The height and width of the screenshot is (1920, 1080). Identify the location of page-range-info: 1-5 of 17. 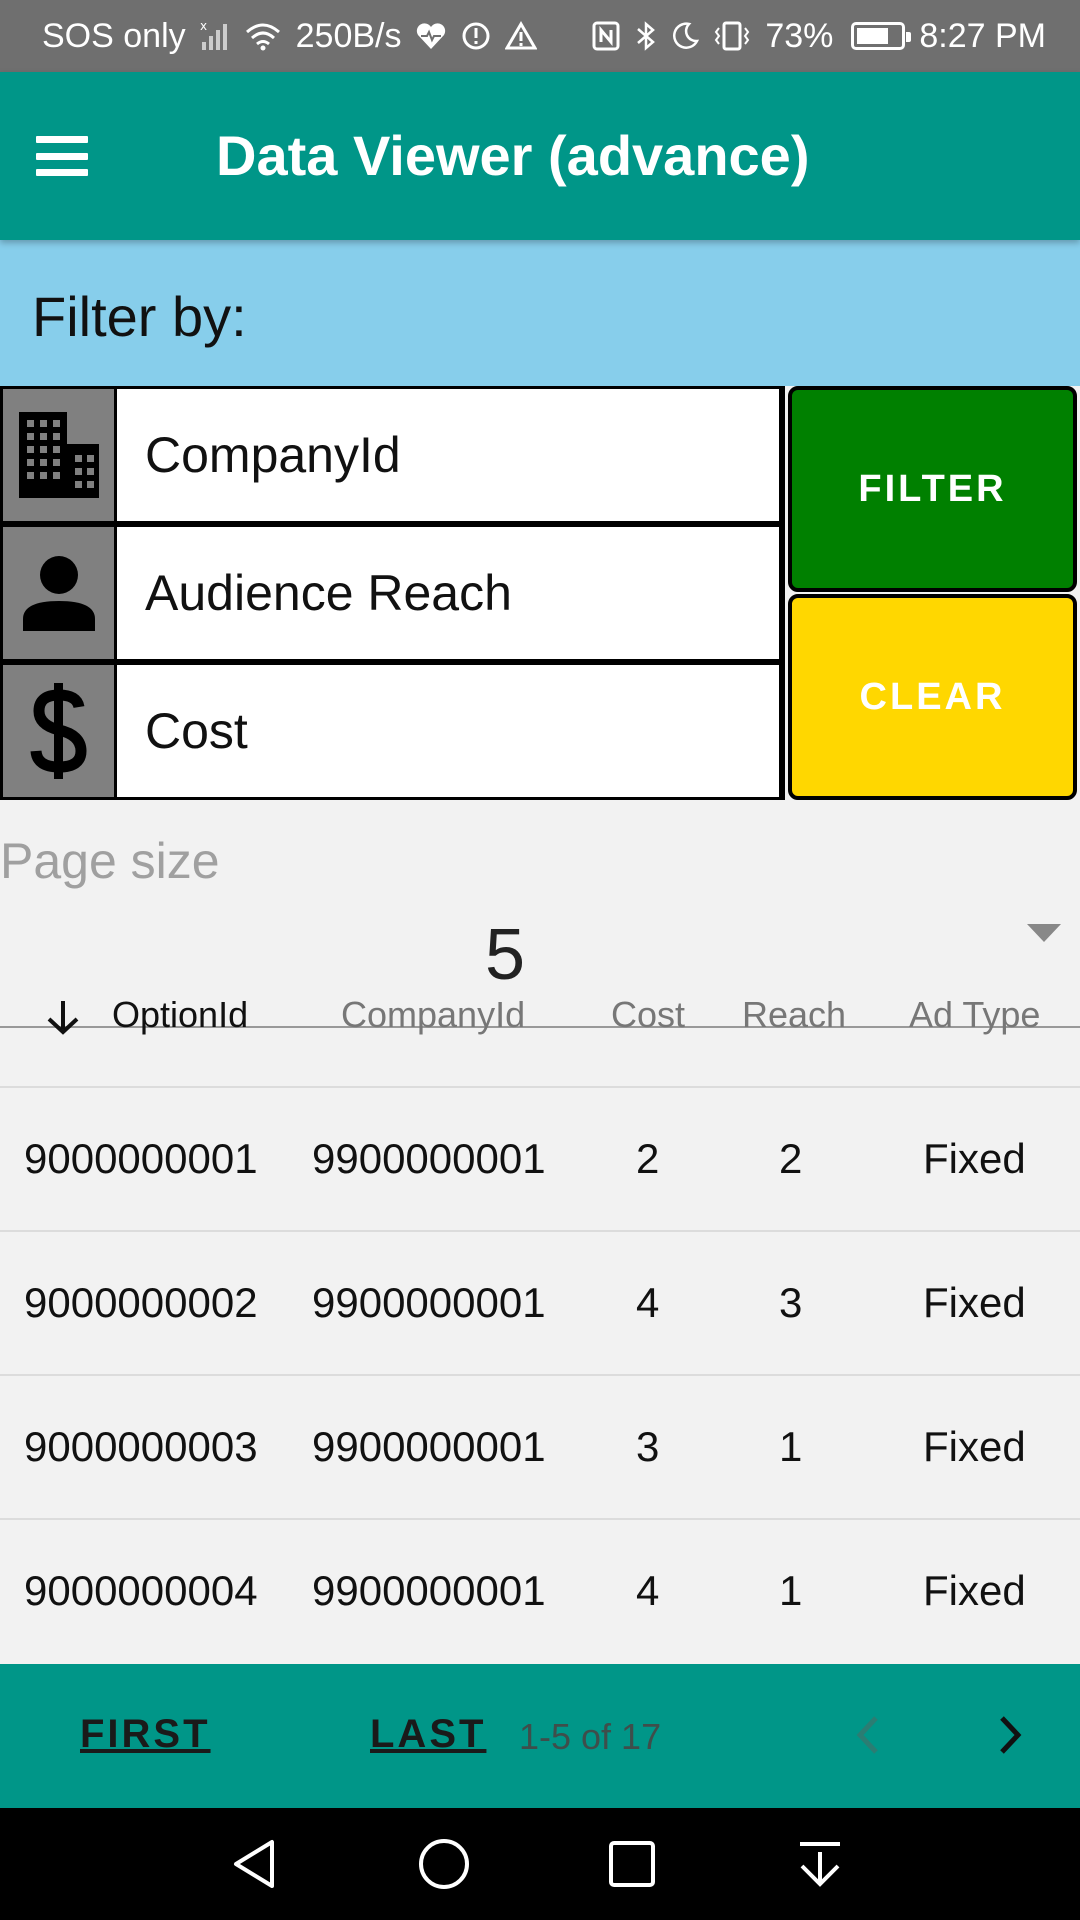
(590, 1736).